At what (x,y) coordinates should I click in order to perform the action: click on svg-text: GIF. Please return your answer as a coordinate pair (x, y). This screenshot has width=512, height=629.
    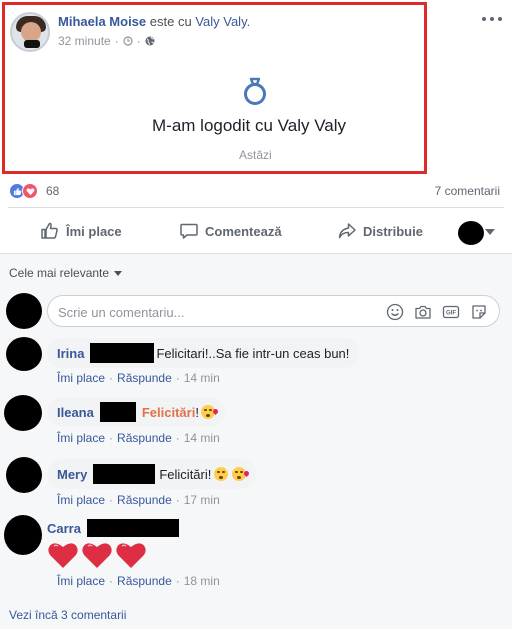
    Looking at the image, I should click on (451, 314).